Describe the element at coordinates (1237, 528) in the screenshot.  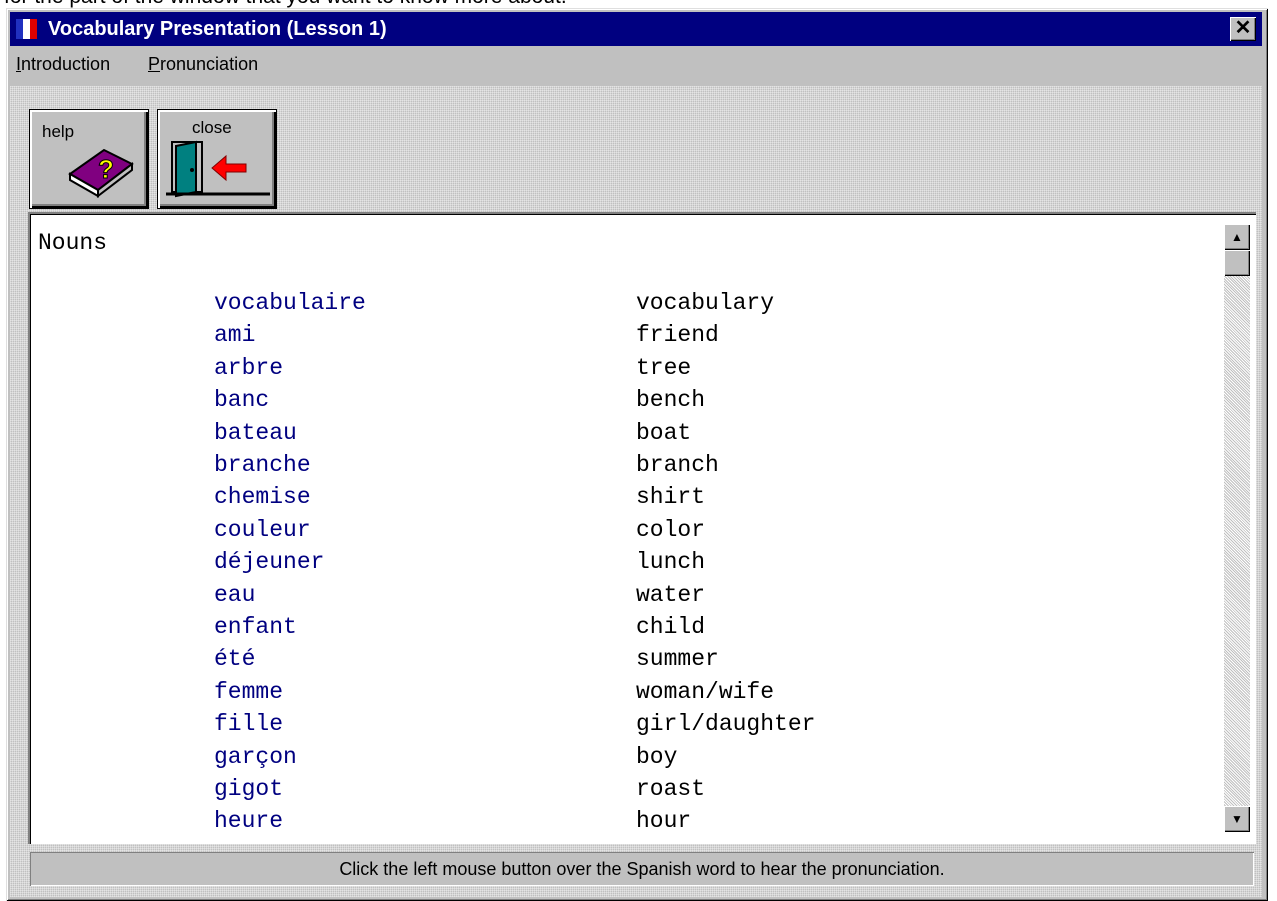
I see `vertical-scrollbar: ▲ ▼` at that location.